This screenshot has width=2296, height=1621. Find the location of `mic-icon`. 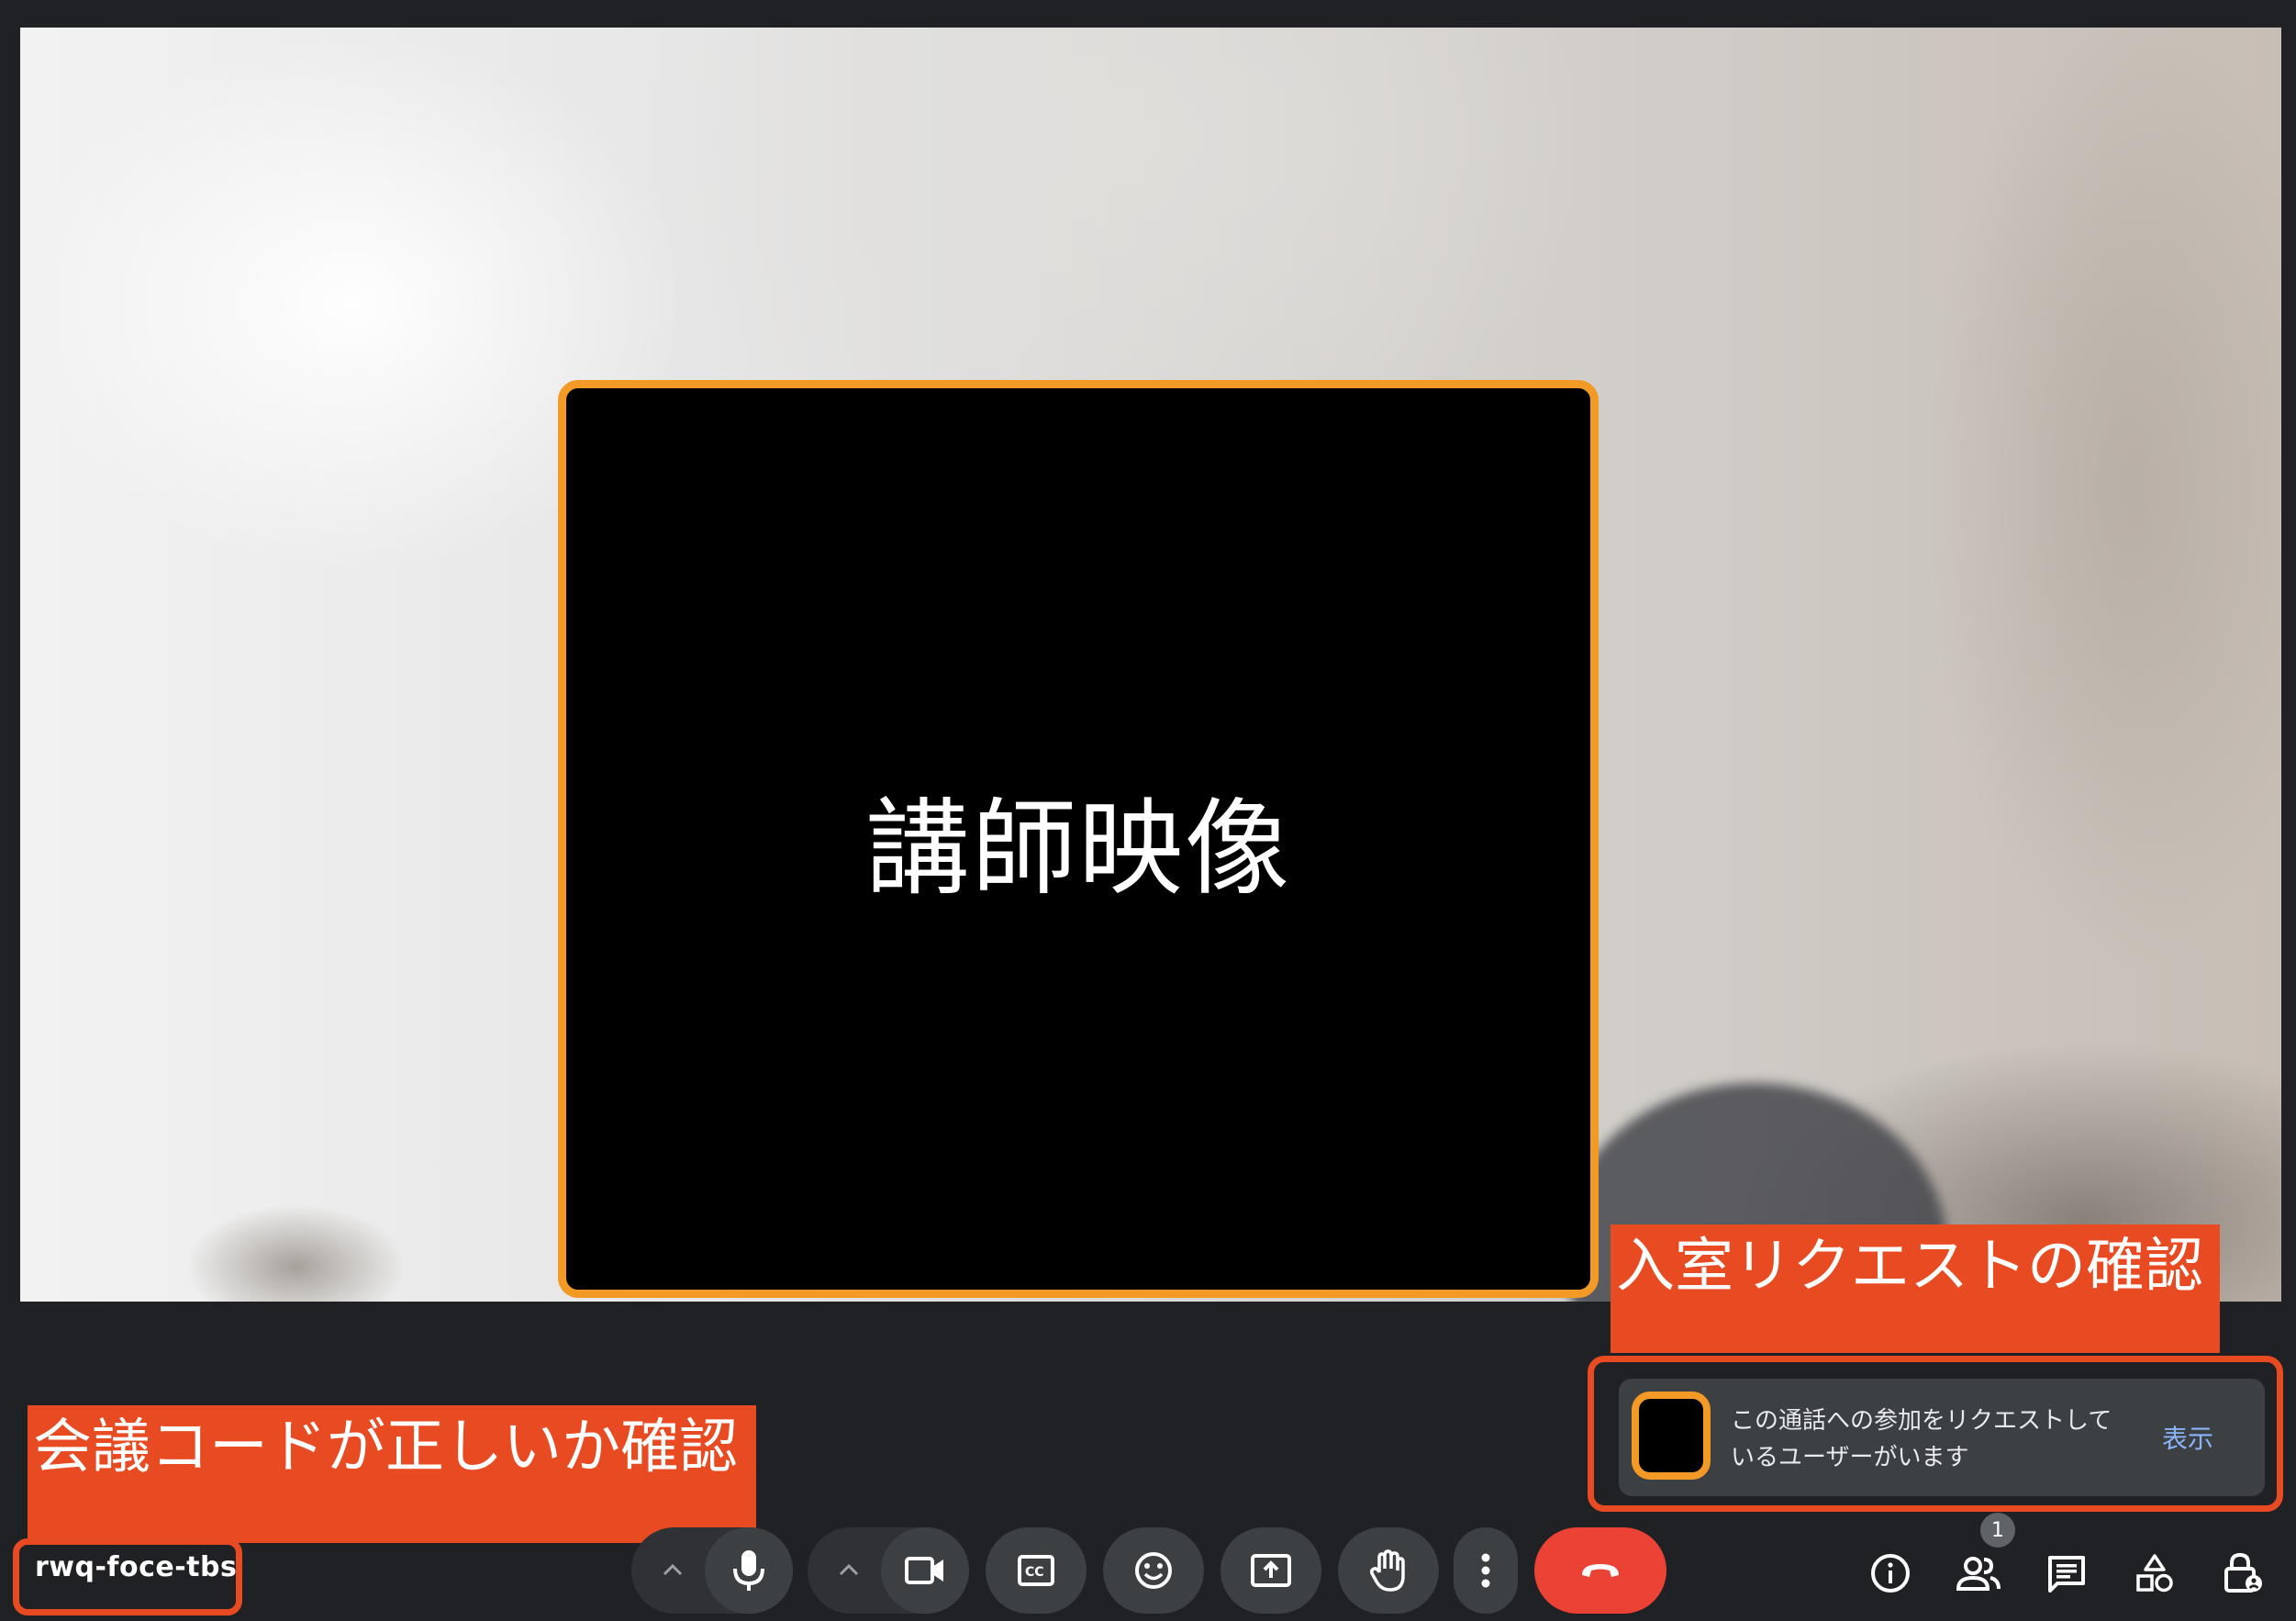

mic-icon is located at coordinates (748, 1570).